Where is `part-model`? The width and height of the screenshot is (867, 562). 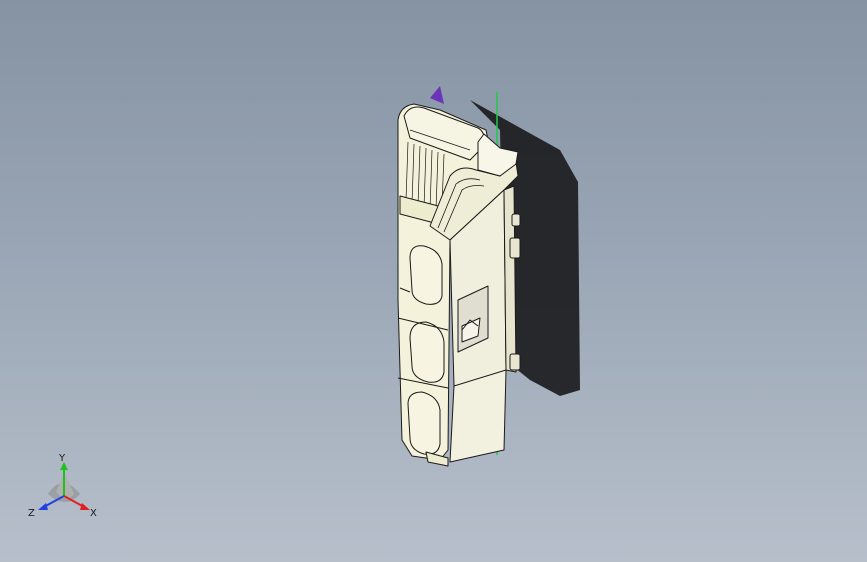 part-model is located at coordinates (459, 285).